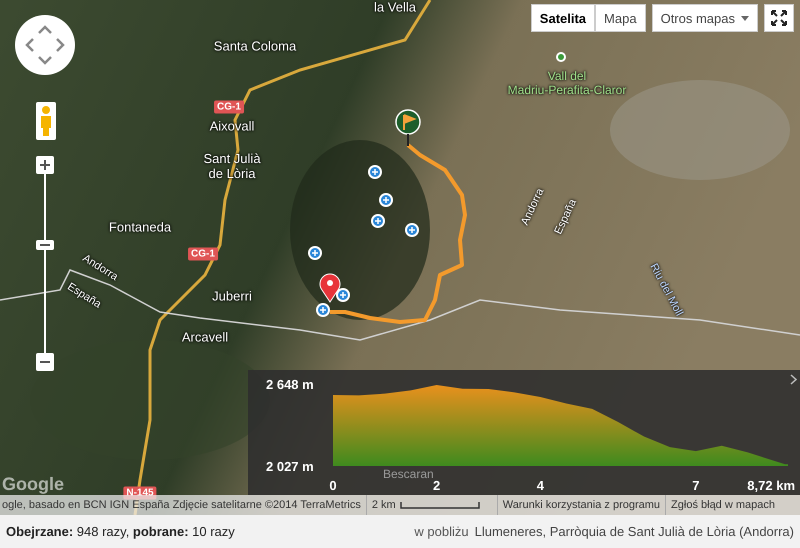  What do you see at coordinates (45, 362) in the screenshot?
I see `zoom-out-button` at bounding box center [45, 362].